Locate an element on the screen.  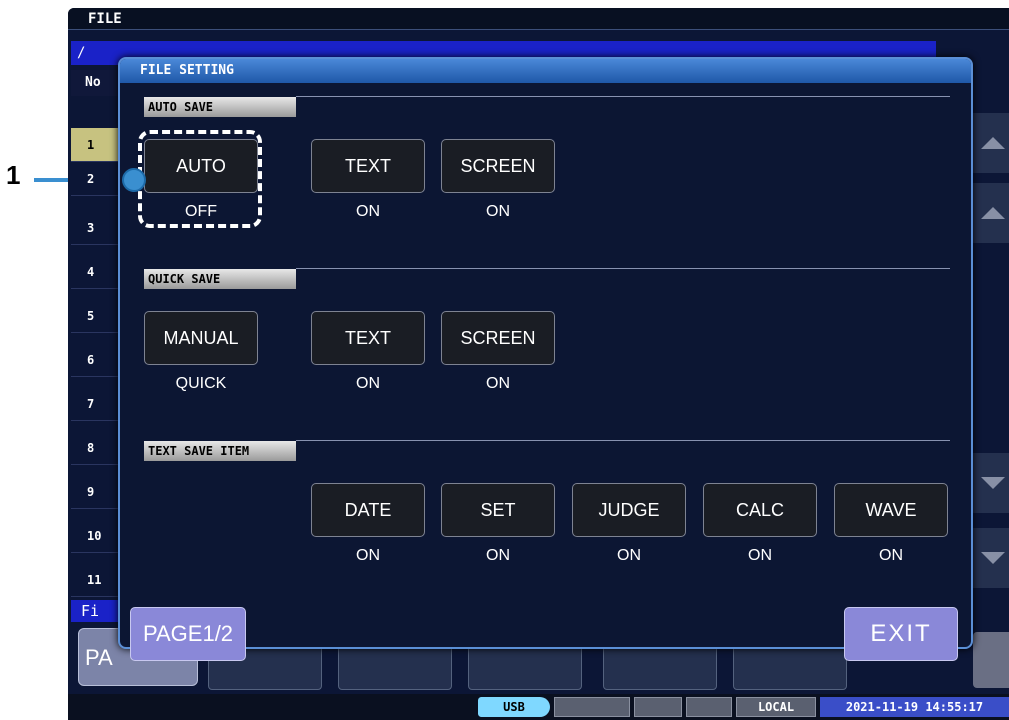
judge-button: JUDGE is located at coordinates (629, 510).